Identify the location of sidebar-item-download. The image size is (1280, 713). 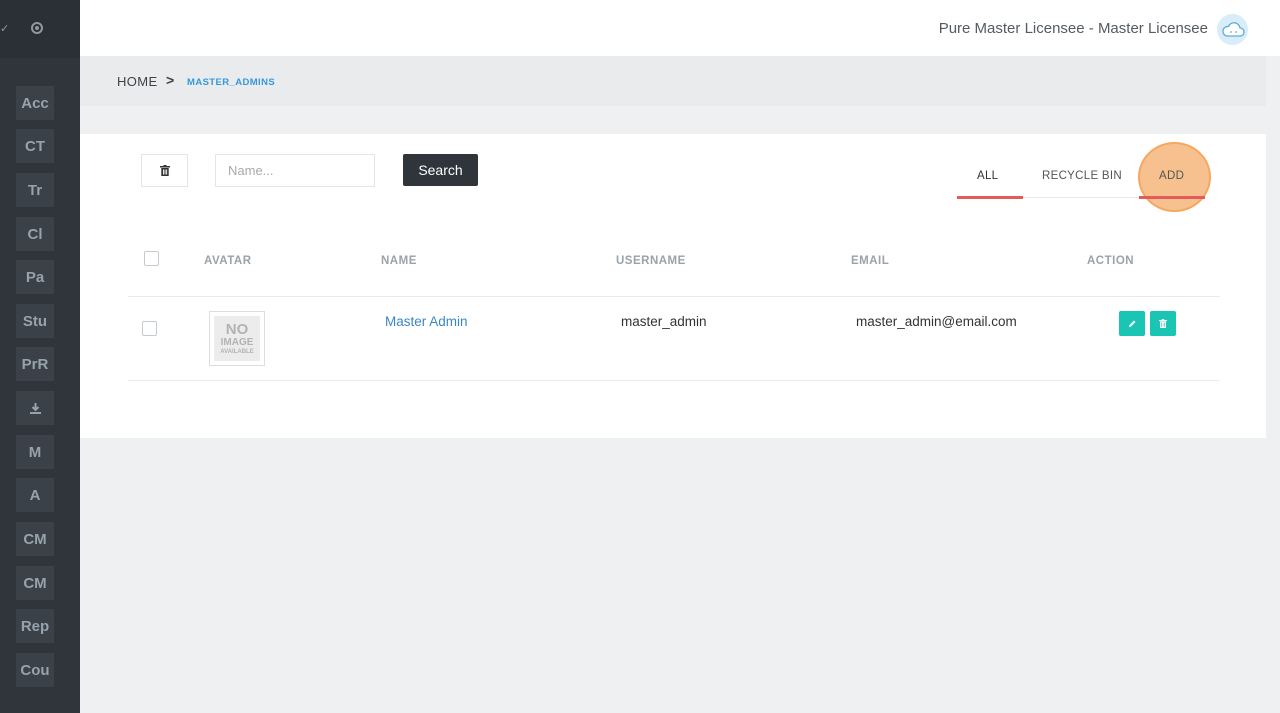
(35, 408).